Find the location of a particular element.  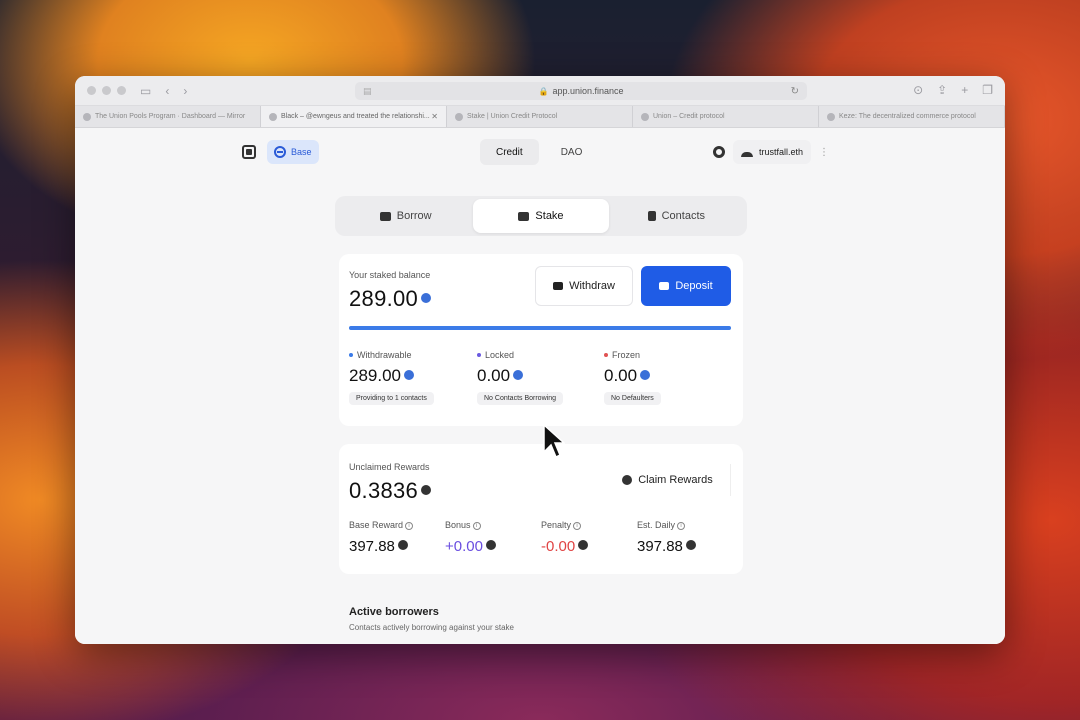

unclaimed-rewards: Unclaimed Rewards 0.3836 is located at coordinates (390, 483).